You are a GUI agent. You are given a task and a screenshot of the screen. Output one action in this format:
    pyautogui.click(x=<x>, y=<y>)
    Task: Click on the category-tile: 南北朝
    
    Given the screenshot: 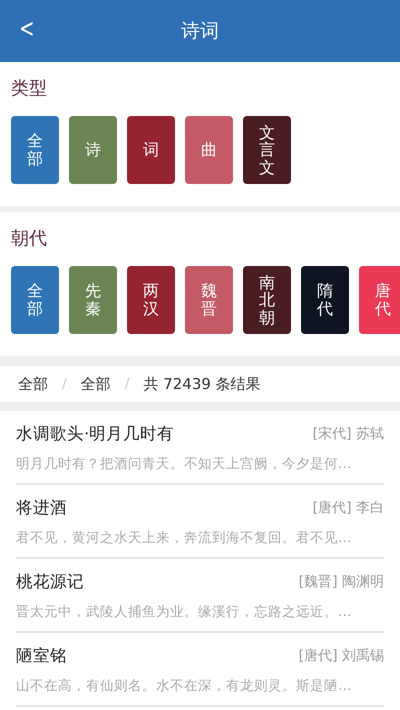 What is the action you would take?
    pyautogui.click(x=267, y=300)
    